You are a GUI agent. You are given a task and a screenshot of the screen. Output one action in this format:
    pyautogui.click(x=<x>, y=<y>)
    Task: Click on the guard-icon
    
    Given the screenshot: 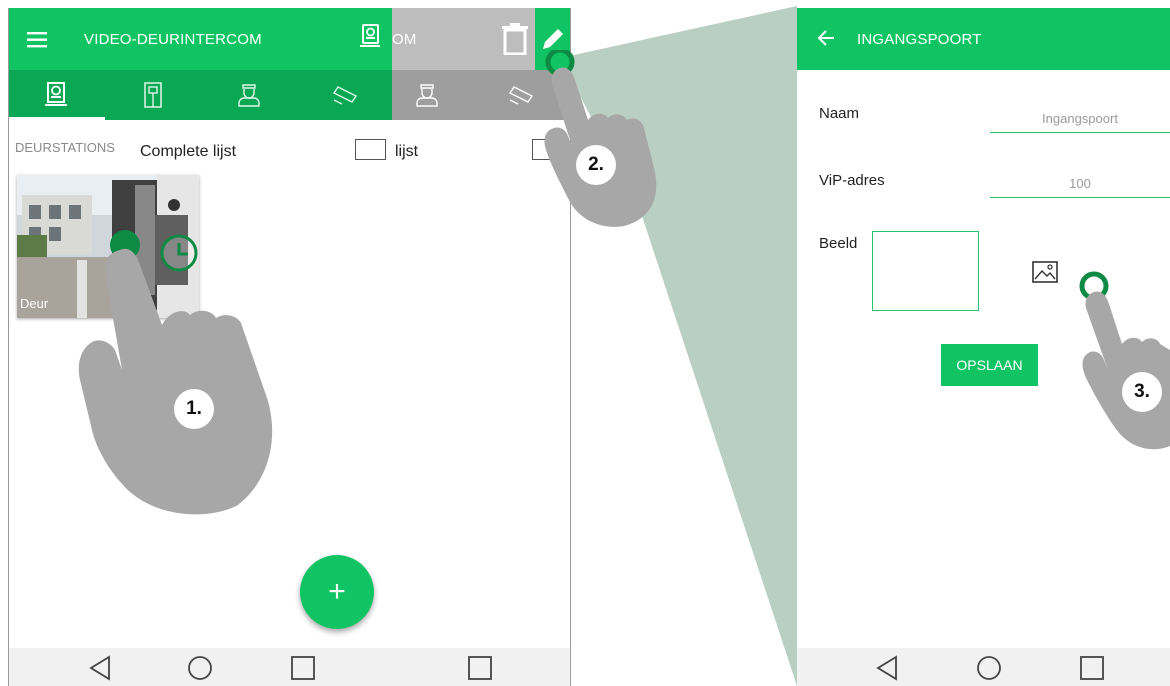 What is the action you would take?
    pyautogui.click(x=427, y=95)
    